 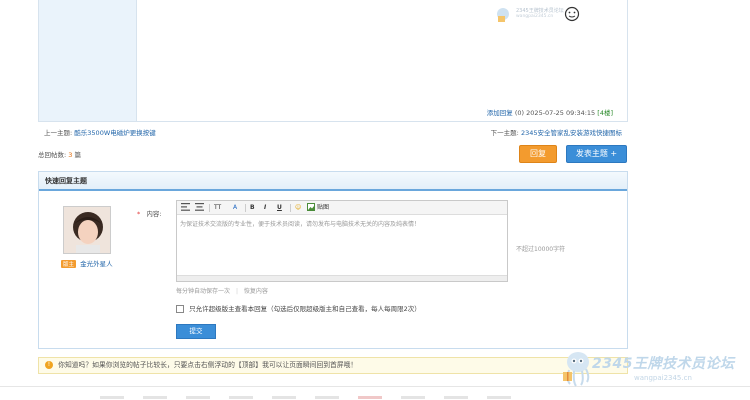 What do you see at coordinates (256, 291) in the screenshot?
I see `restore-content-link: 恢复内容` at bounding box center [256, 291].